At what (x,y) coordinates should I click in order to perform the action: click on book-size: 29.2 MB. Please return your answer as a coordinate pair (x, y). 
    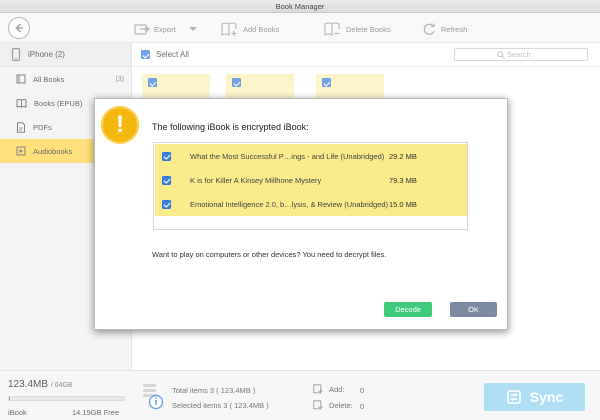
    Looking at the image, I should click on (403, 156).